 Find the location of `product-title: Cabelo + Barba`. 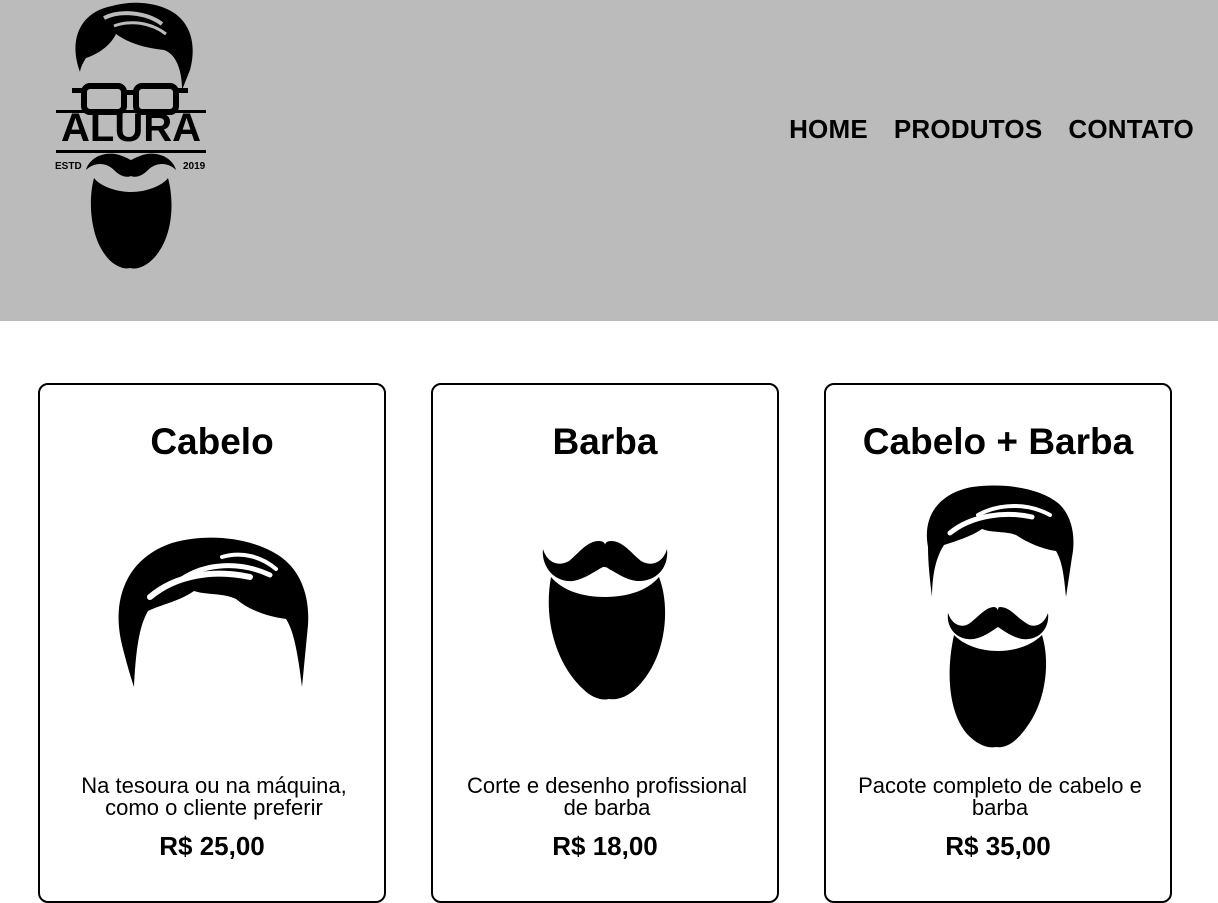

product-title: Cabelo + Barba is located at coordinates (998, 441).